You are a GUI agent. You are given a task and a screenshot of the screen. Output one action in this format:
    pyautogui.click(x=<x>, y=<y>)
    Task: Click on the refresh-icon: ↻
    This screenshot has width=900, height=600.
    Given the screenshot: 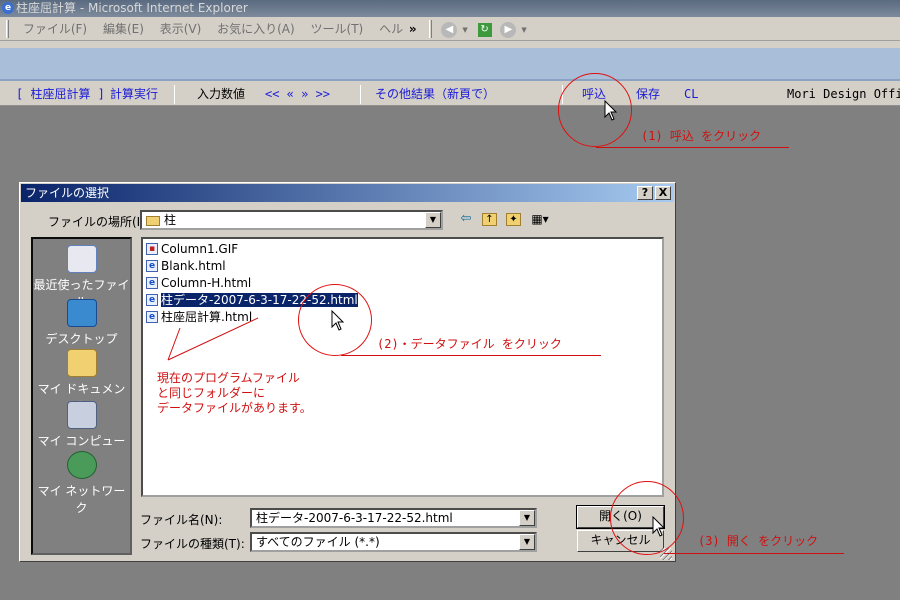 What is the action you would take?
    pyautogui.click(x=484, y=29)
    